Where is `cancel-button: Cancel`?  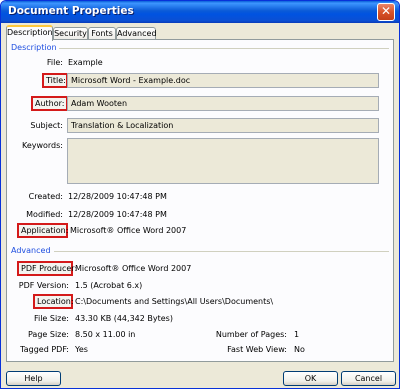
cancel-button: Cancel is located at coordinates (368, 378).